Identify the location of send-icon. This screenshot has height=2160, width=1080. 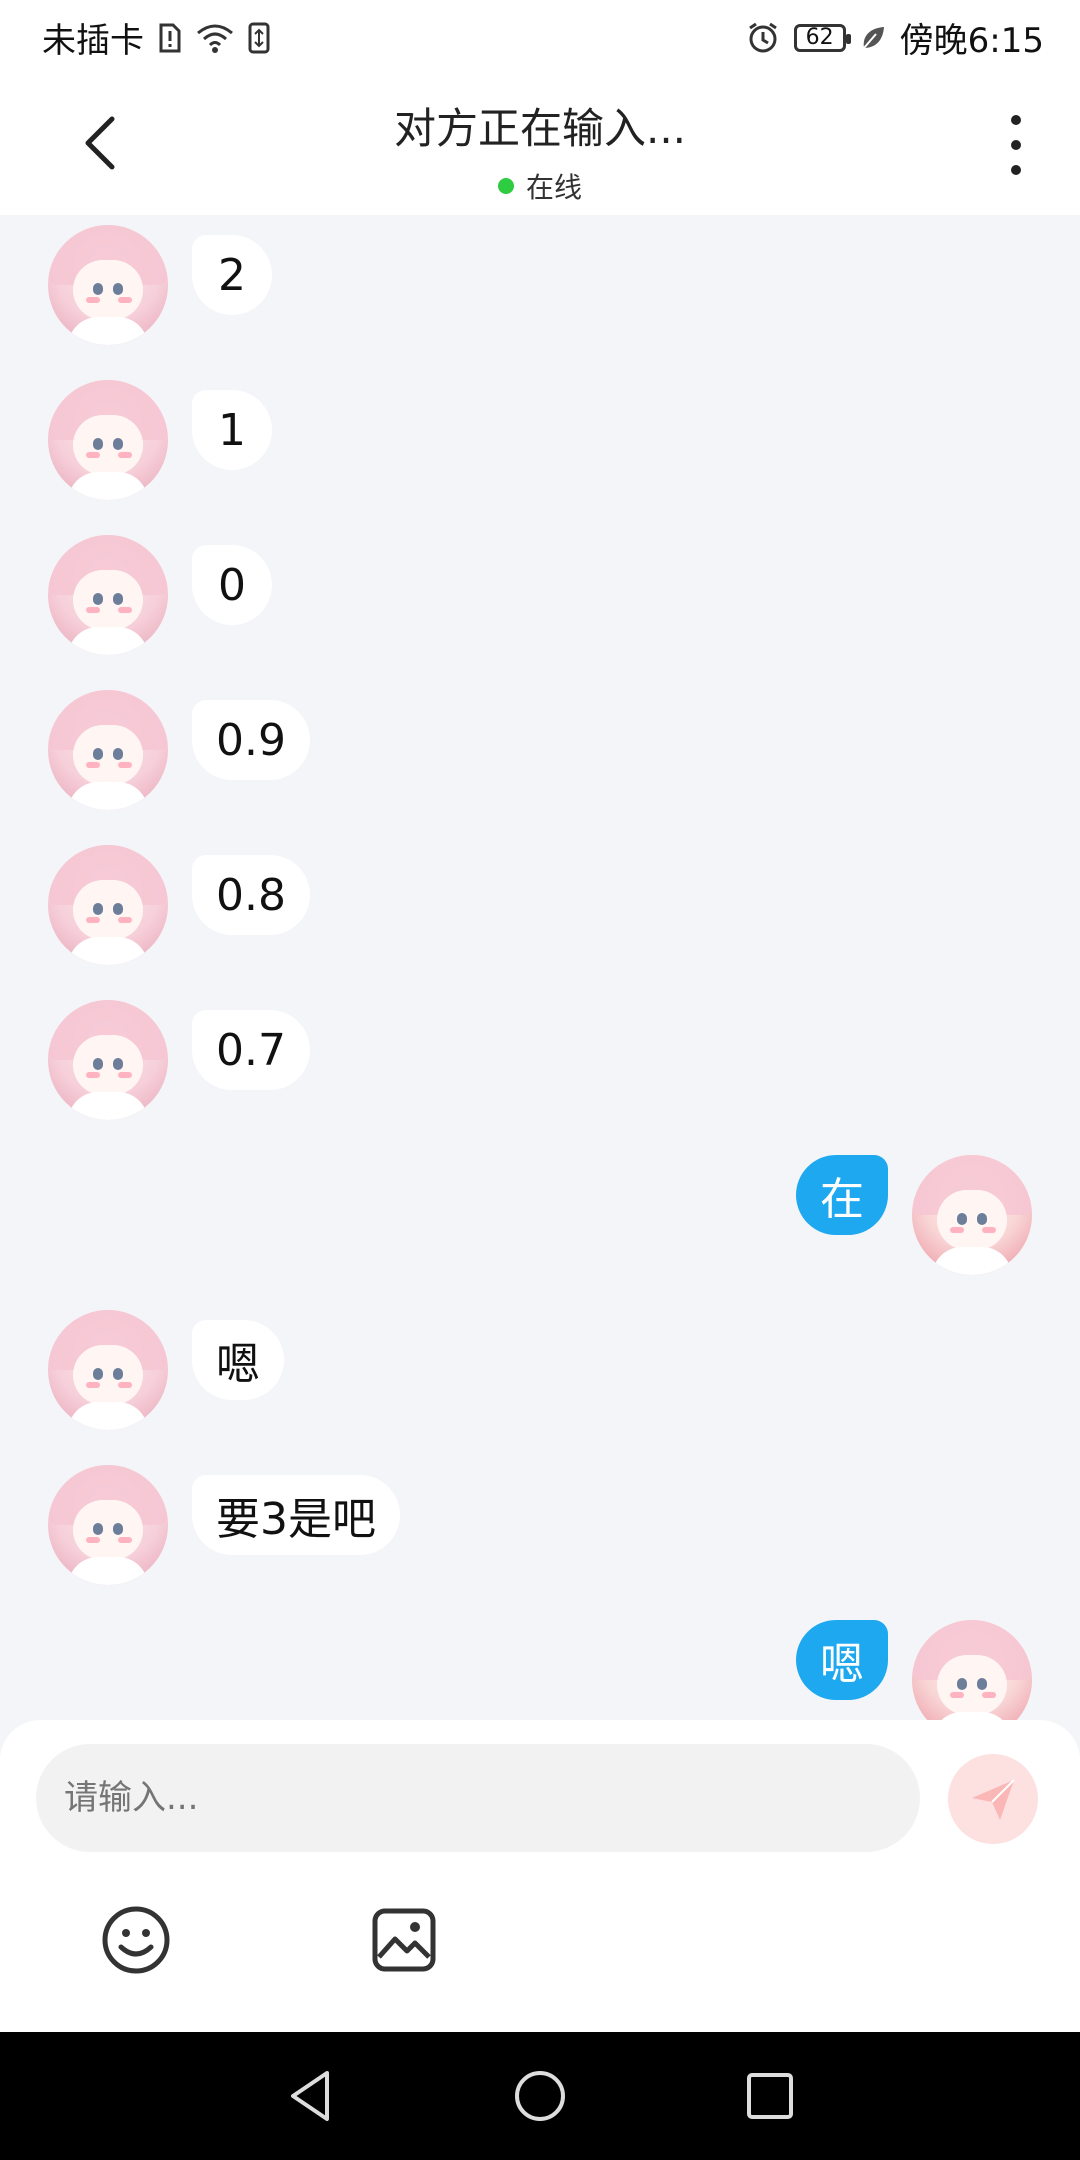
(993, 1799).